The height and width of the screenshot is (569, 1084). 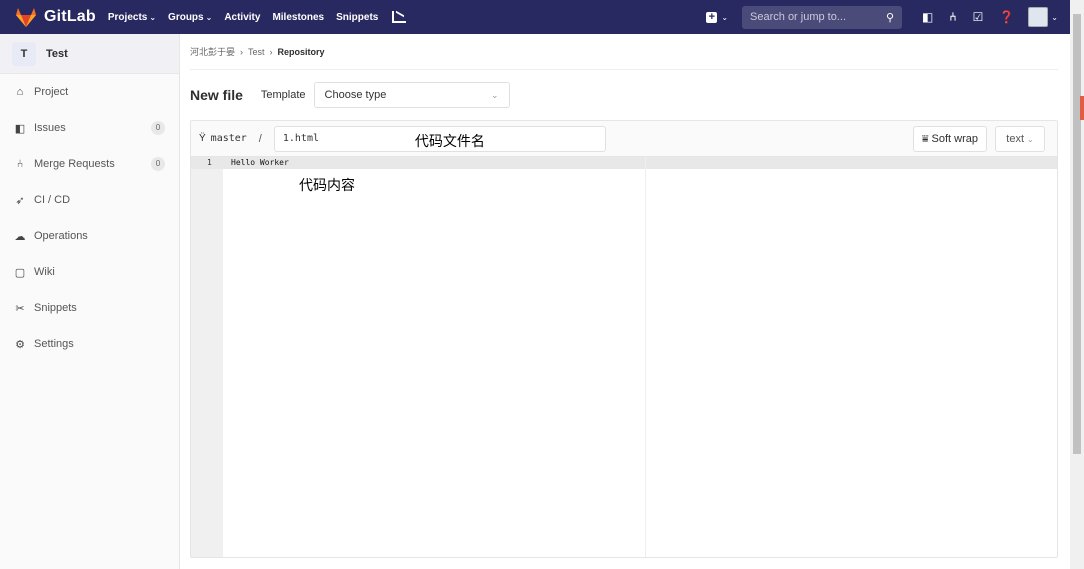 What do you see at coordinates (1015, 139) in the screenshot?
I see `editor-mode-label: text` at bounding box center [1015, 139].